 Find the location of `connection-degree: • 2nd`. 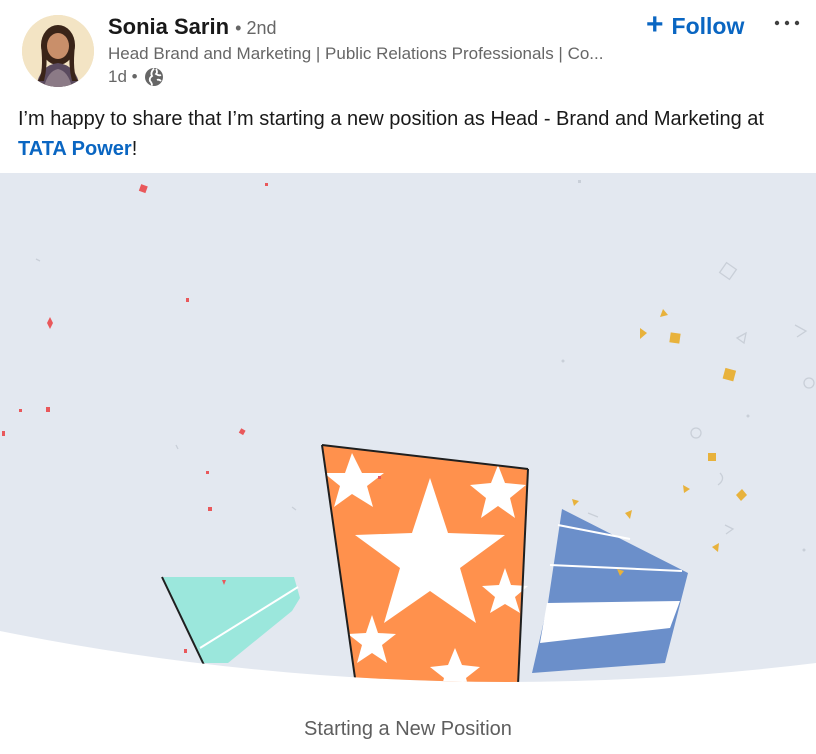

connection-degree: • 2nd is located at coordinates (256, 28).